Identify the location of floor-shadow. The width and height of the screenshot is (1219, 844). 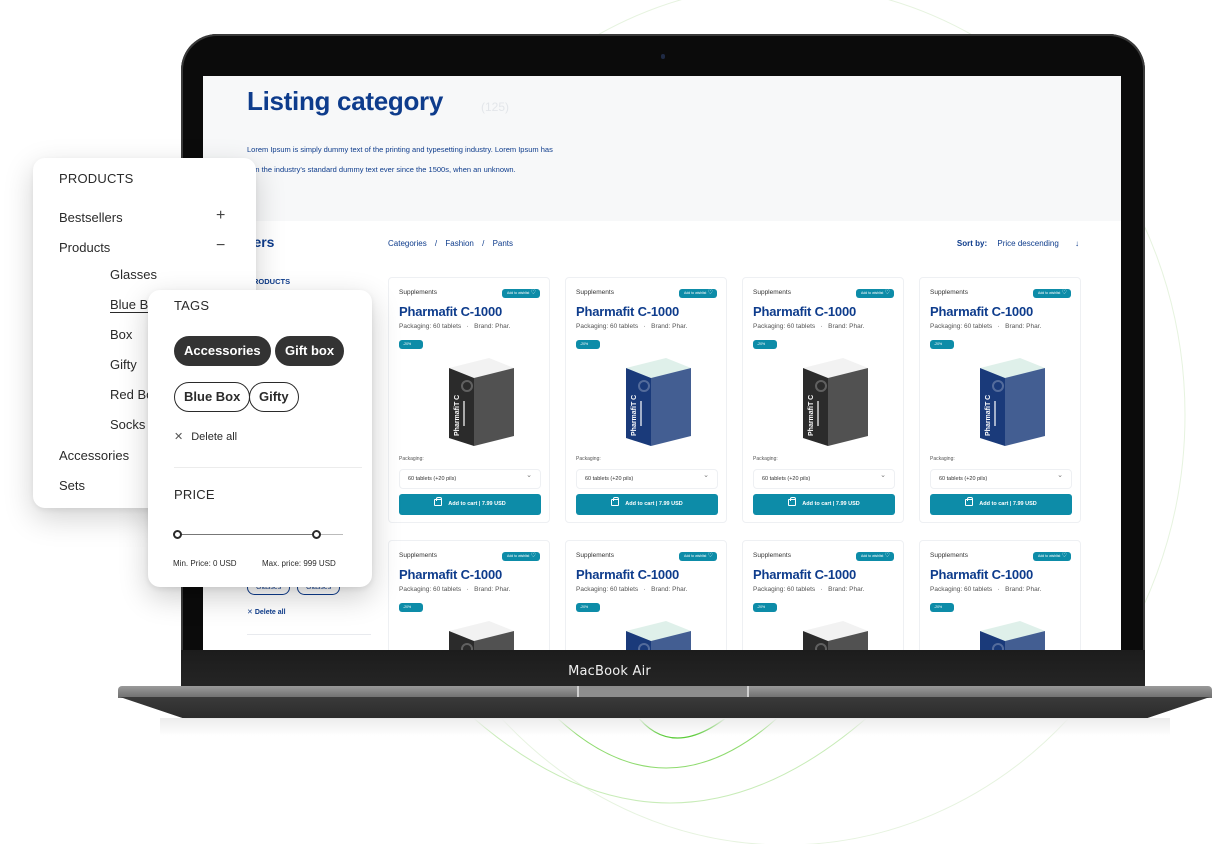
(665, 727).